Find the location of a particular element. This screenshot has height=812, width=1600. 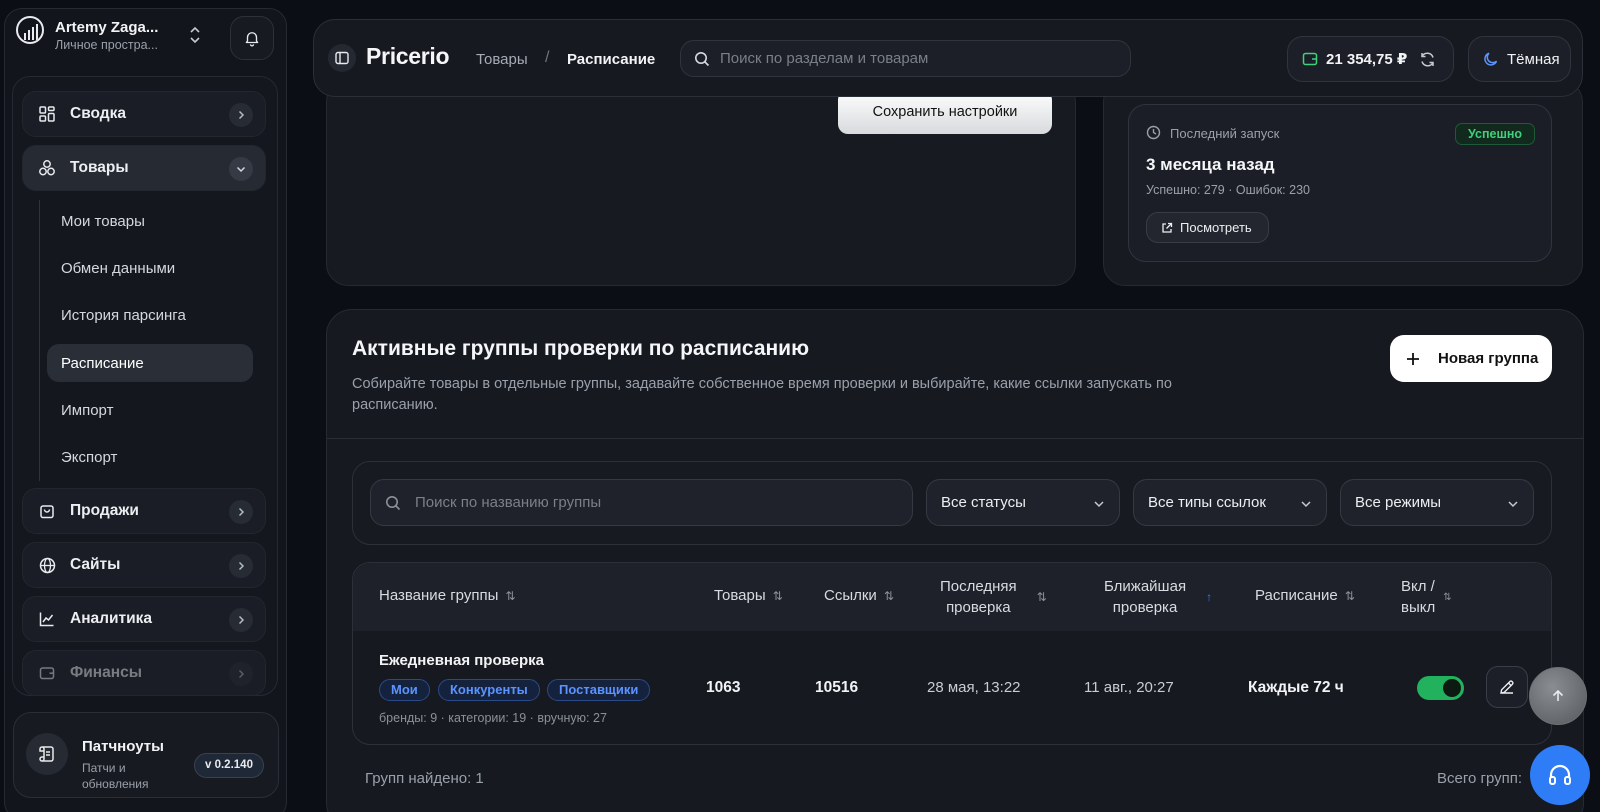

column-header-schedule: Расписание ⇅ is located at coordinates (1305, 595).